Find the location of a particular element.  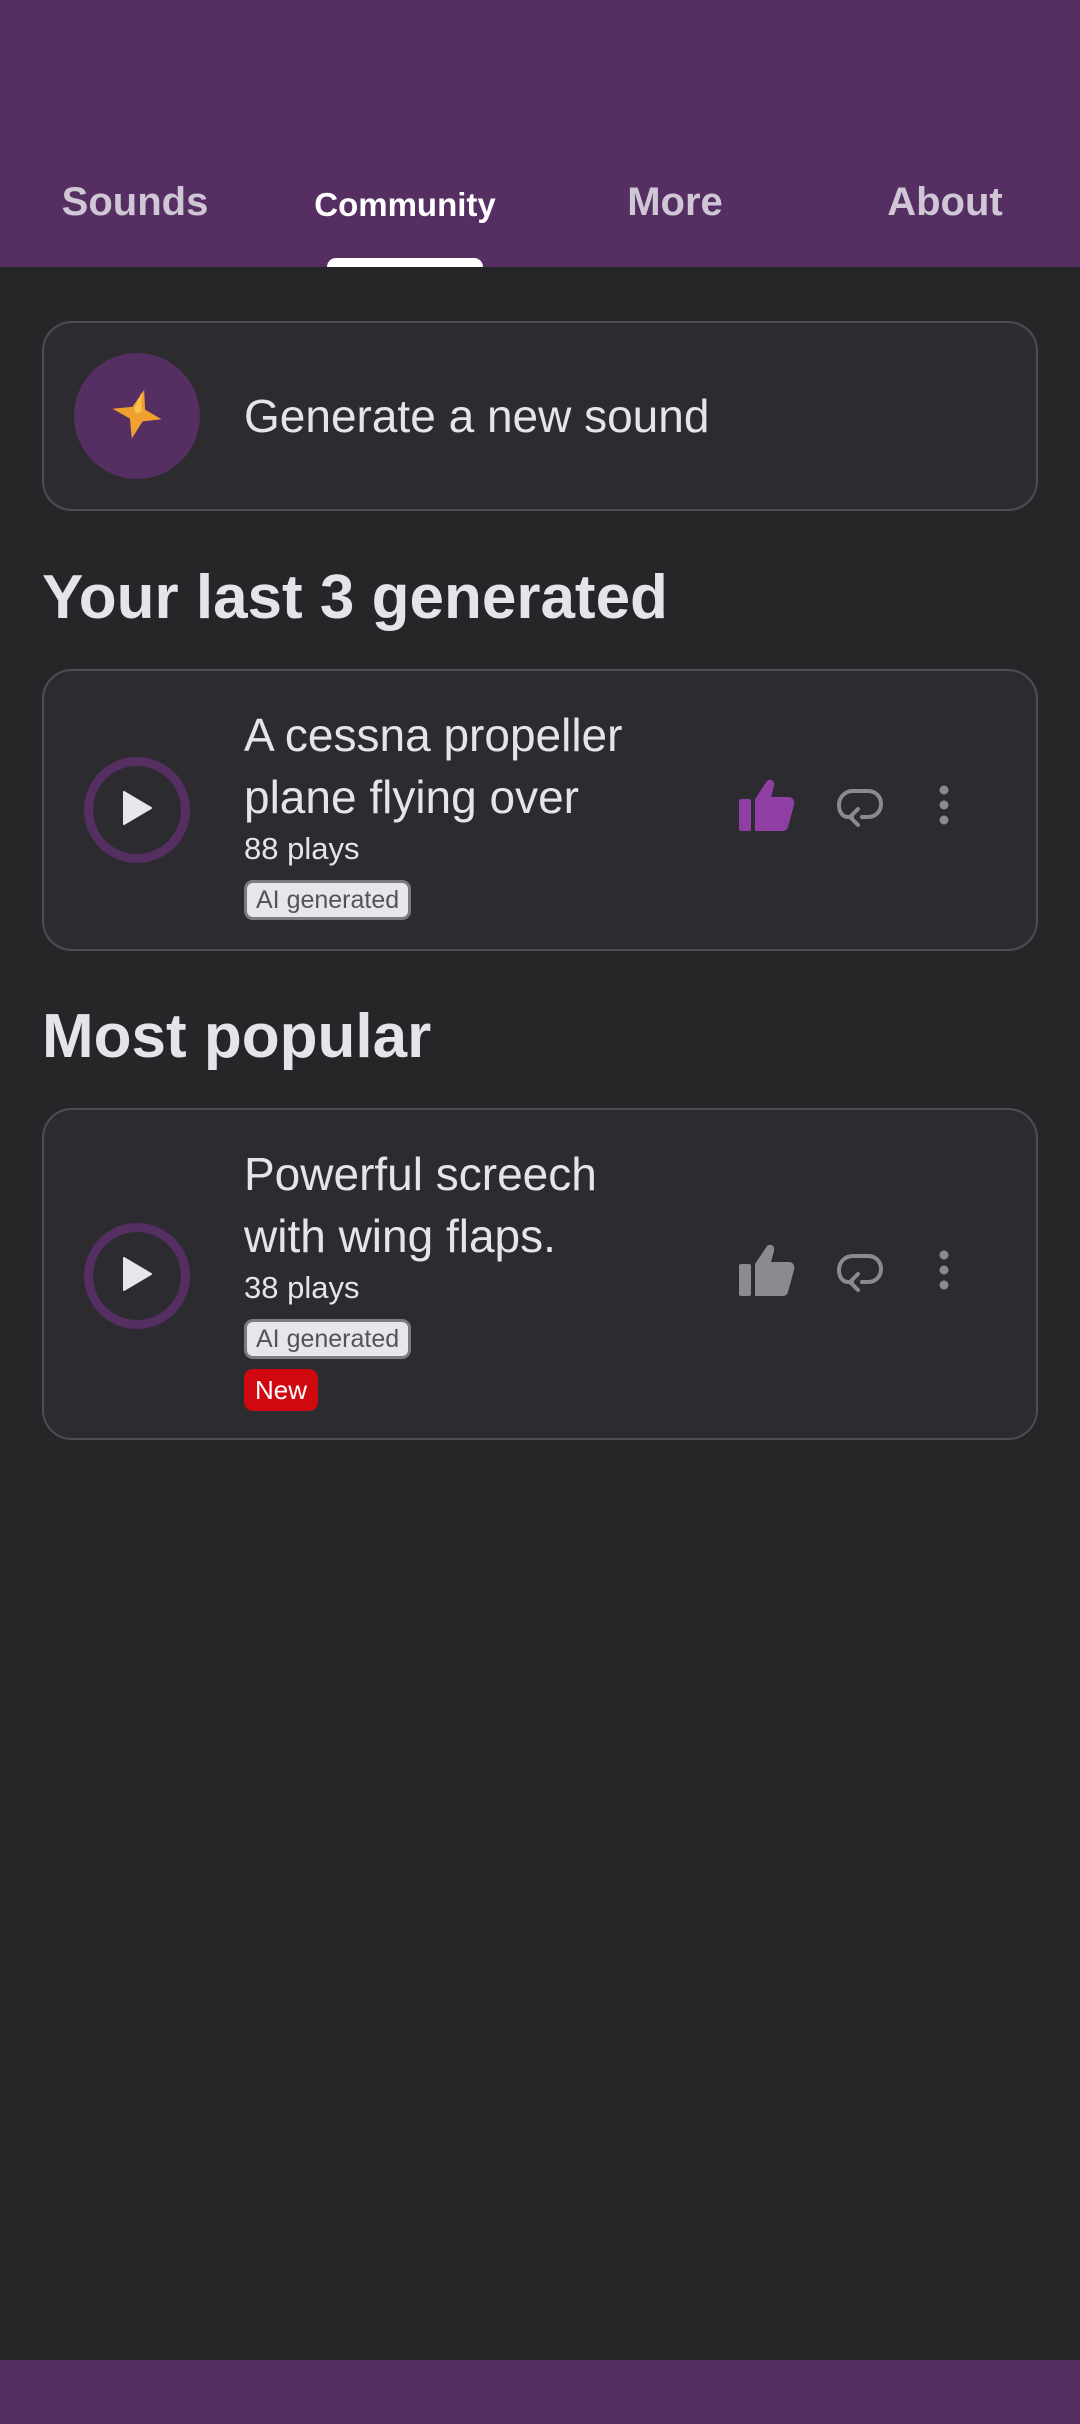

tab-community: Community is located at coordinates (405, 208).